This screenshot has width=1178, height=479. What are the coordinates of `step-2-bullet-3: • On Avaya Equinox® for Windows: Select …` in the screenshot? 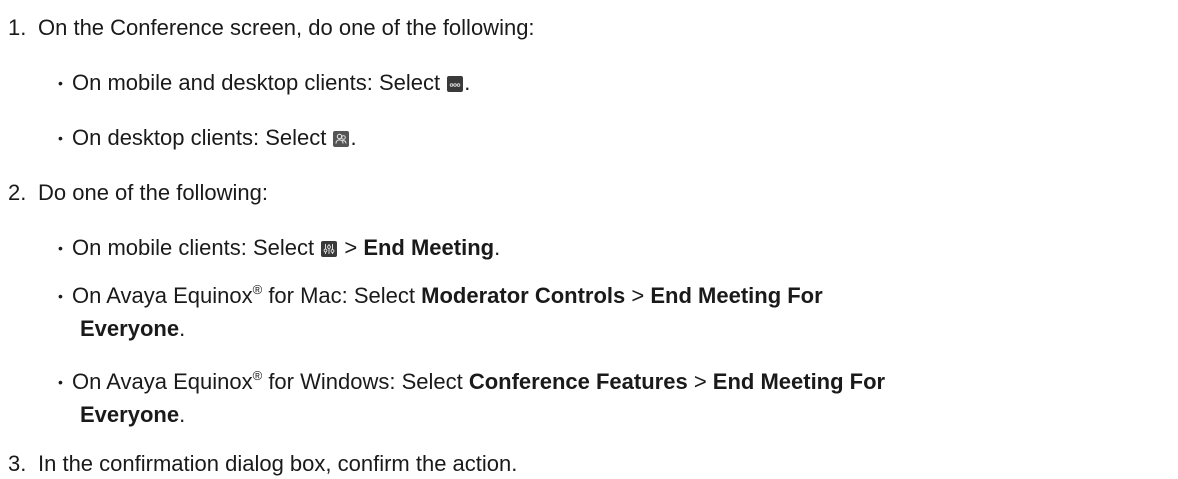 It's located at (472, 381).